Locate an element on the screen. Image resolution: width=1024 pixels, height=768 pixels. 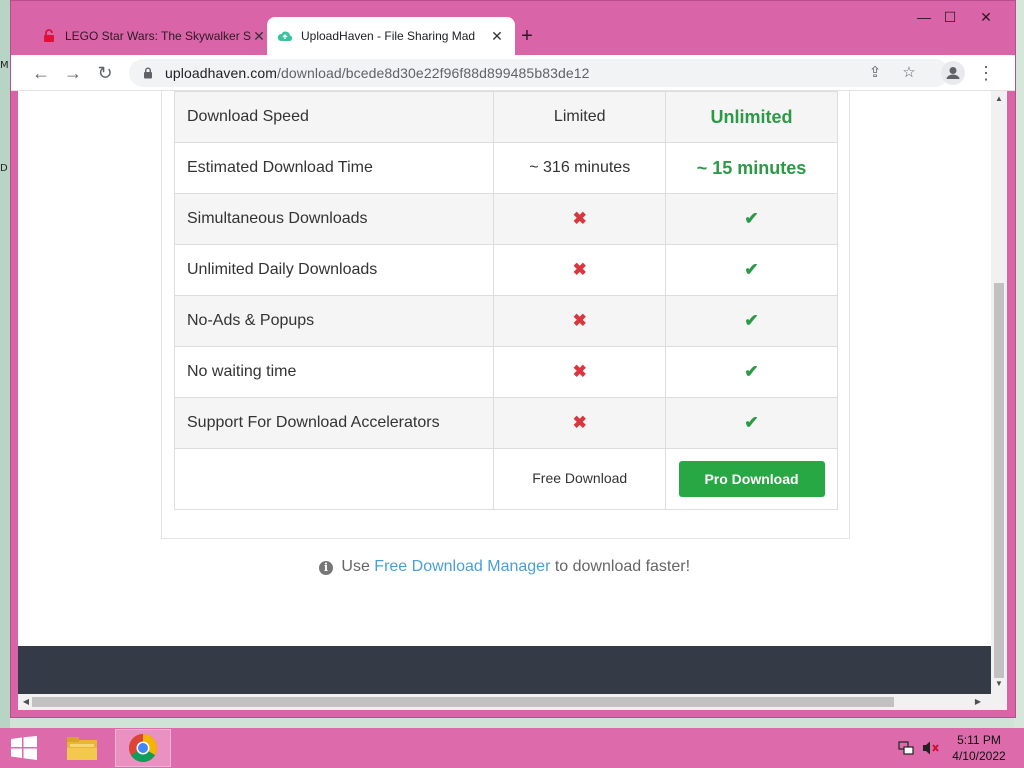
network-icon is located at coordinates (906, 749).